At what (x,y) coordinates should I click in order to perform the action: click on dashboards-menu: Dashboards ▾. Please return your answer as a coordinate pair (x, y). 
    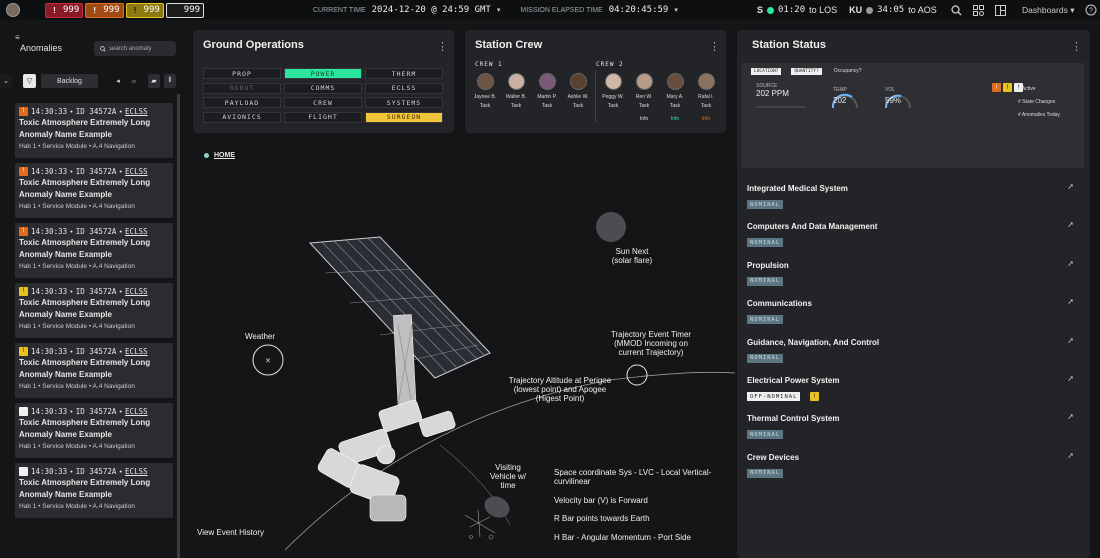
    Looking at the image, I should click on (1048, 10).